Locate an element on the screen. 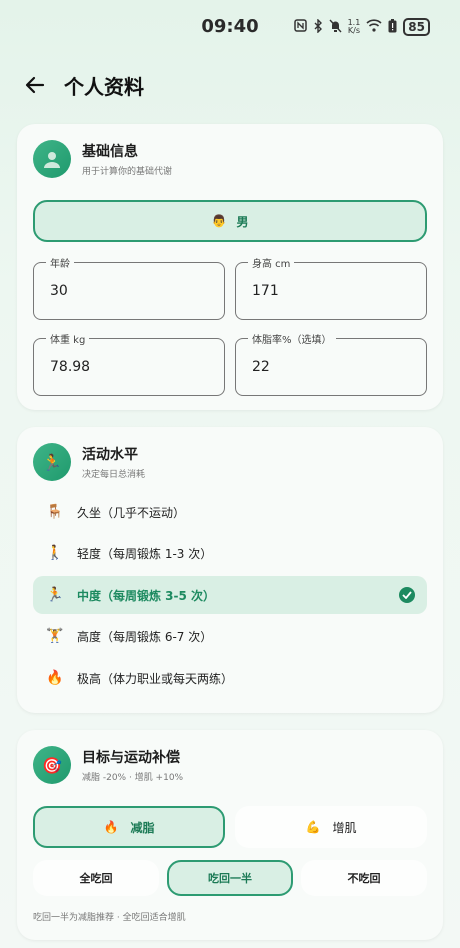 The width and height of the screenshot is (460, 948). age-label: 年龄 is located at coordinates (60, 262).